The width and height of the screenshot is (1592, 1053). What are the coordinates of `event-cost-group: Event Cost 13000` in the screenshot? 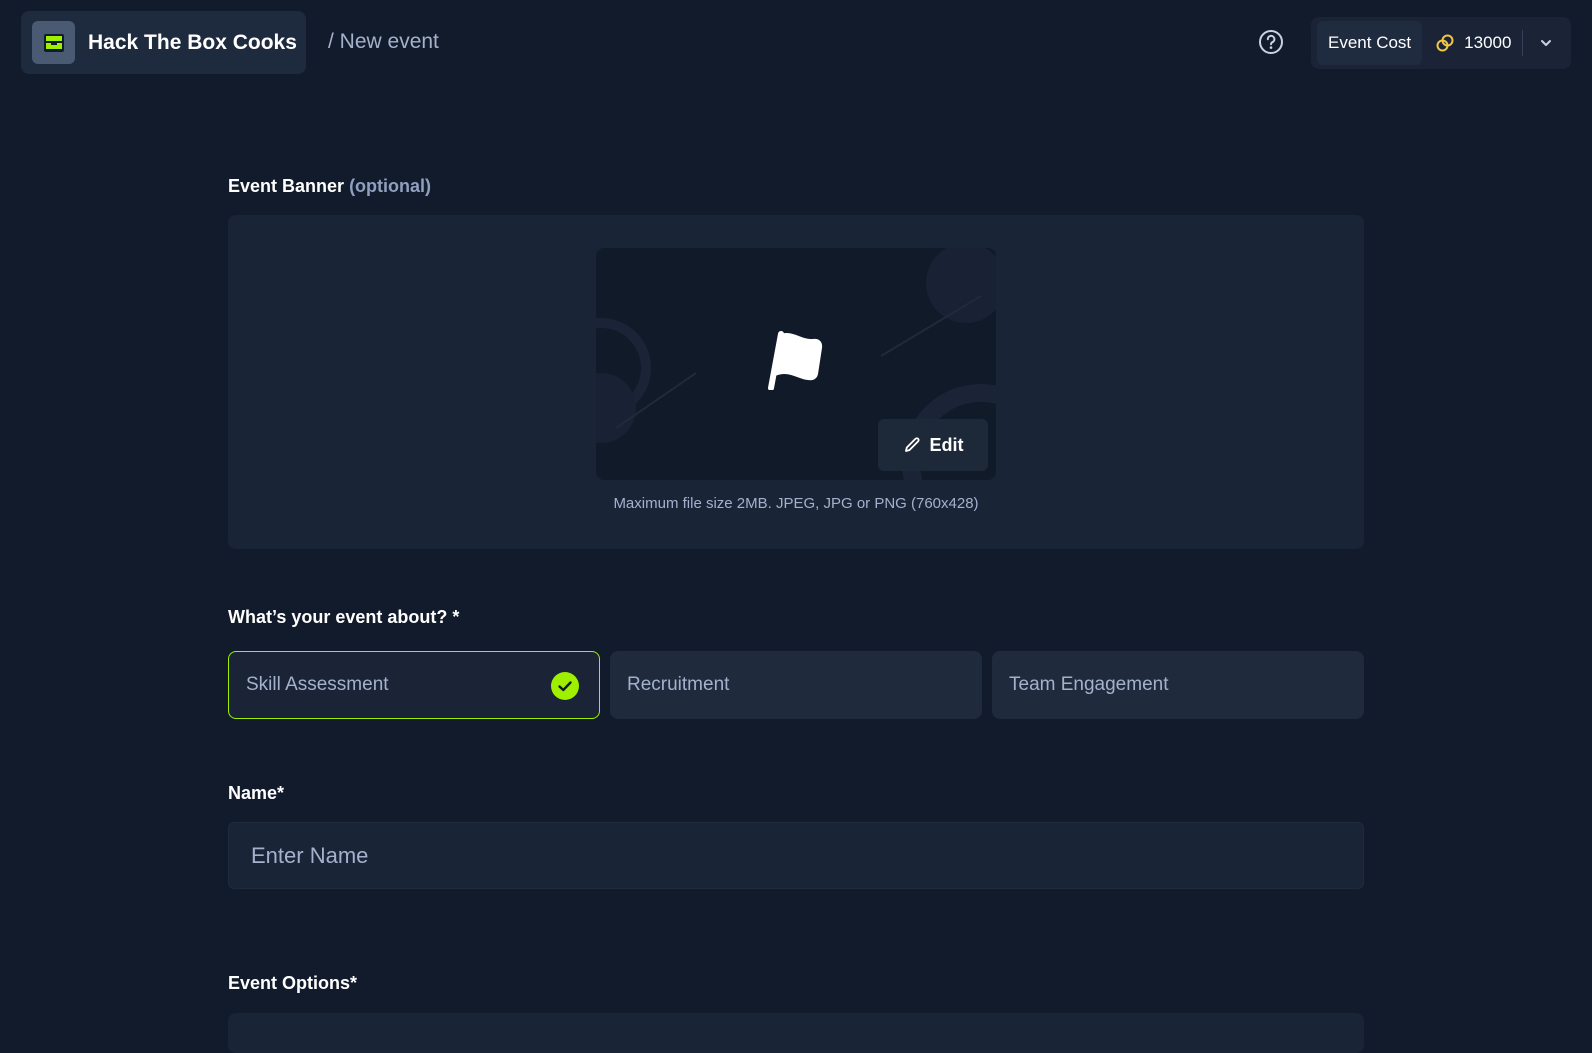 It's located at (1441, 43).